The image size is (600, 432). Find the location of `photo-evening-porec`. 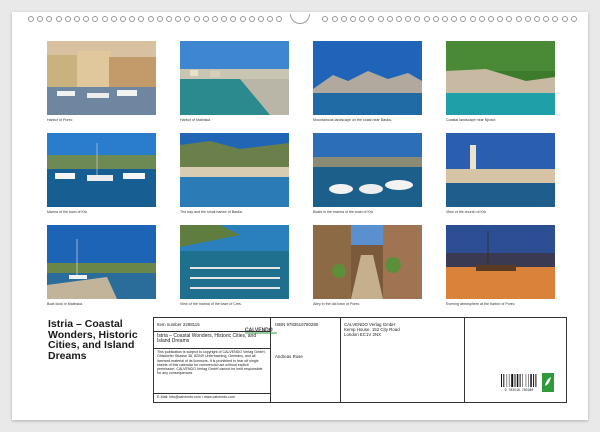

photo-evening-porec is located at coordinates (500, 262).